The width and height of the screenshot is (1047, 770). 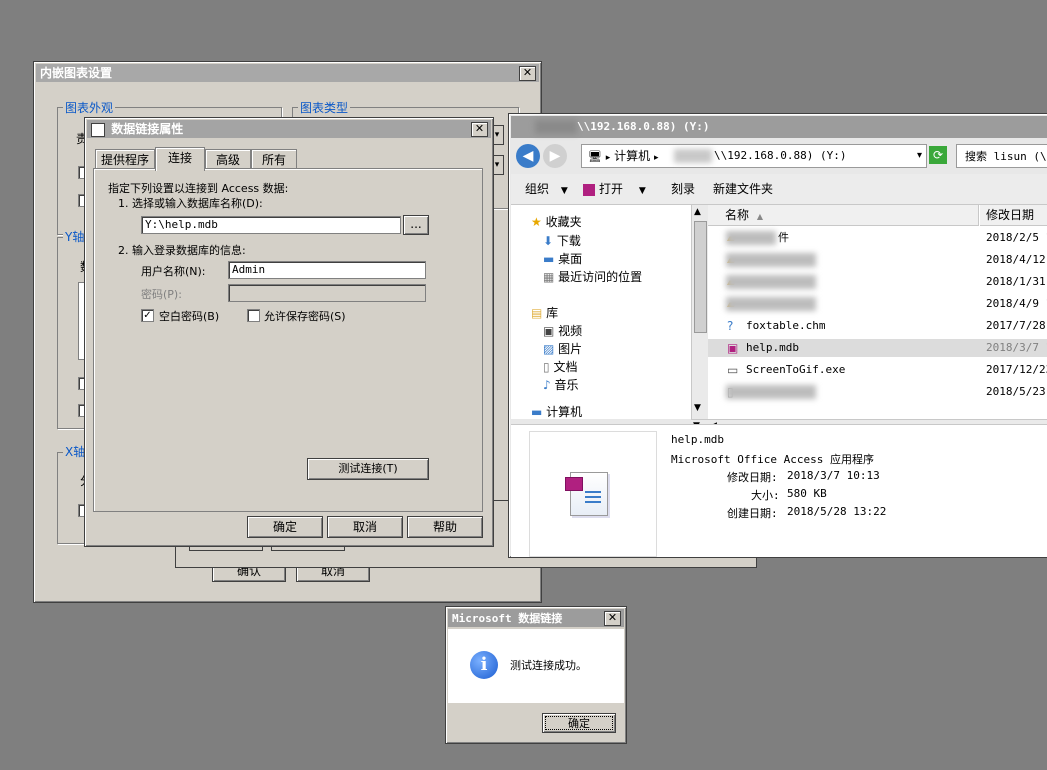 I want to click on tab-provider: 提供程序, so click(x=125, y=159).